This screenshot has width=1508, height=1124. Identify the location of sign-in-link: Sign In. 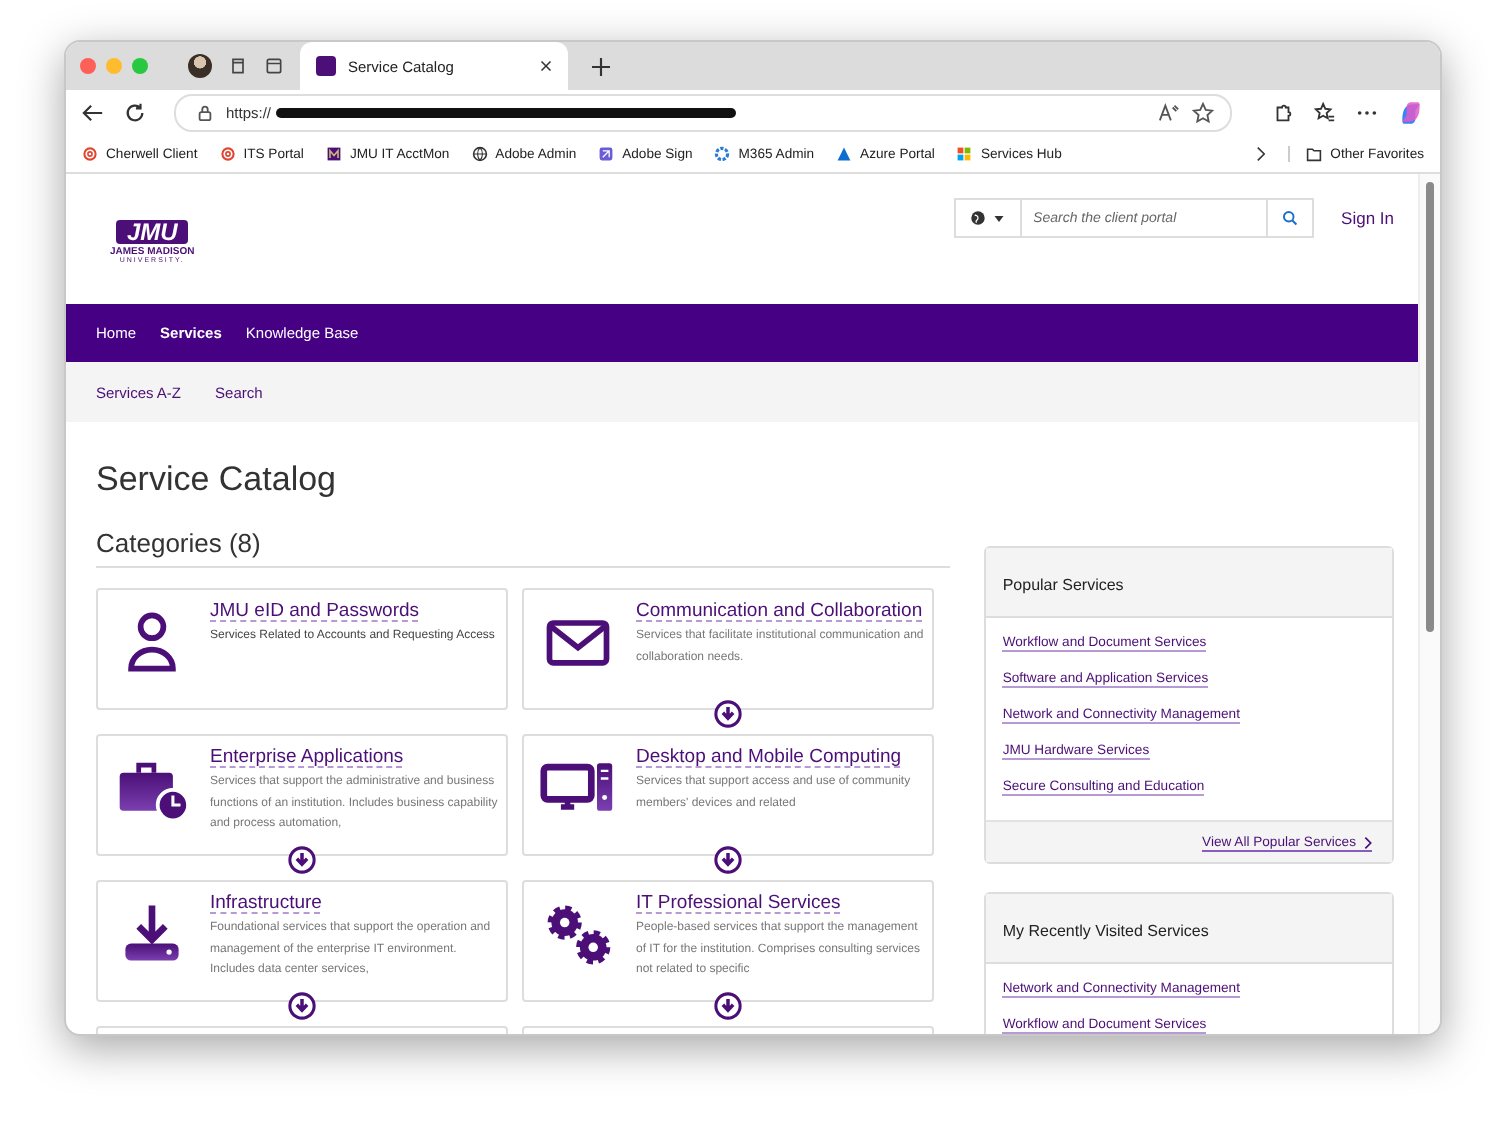
(1367, 218).